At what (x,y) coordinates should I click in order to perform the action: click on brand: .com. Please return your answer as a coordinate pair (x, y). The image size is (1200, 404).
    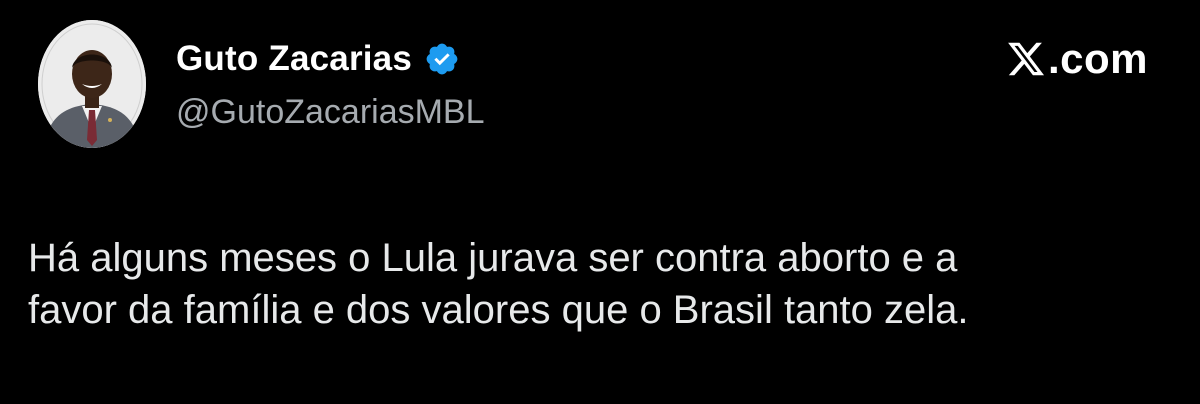
    Looking at the image, I should click on (1077, 59).